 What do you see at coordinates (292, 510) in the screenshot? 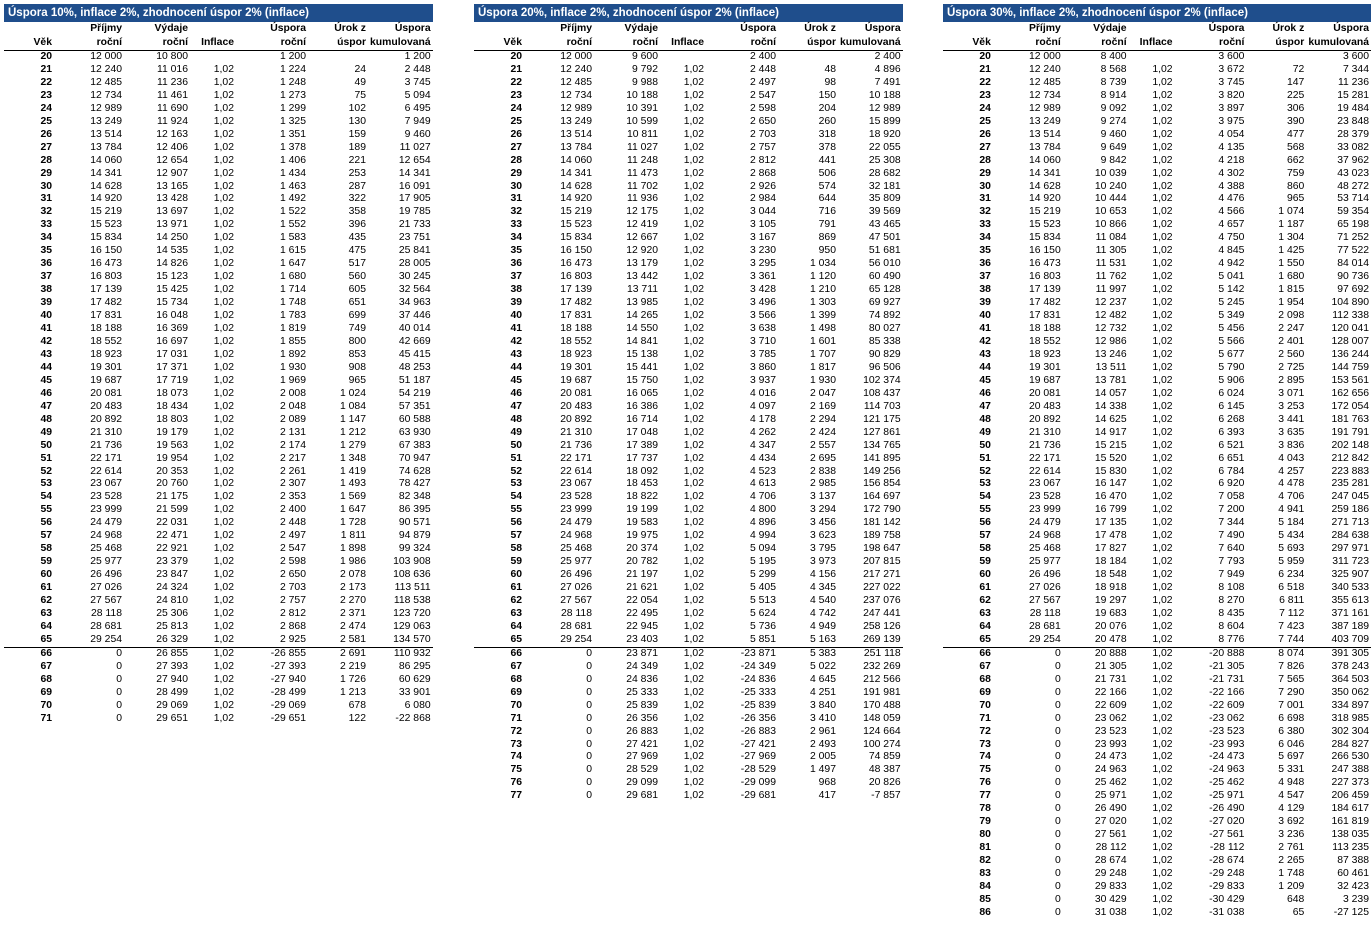
I see `cell-uspora: 2 400` at bounding box center [292, 510].